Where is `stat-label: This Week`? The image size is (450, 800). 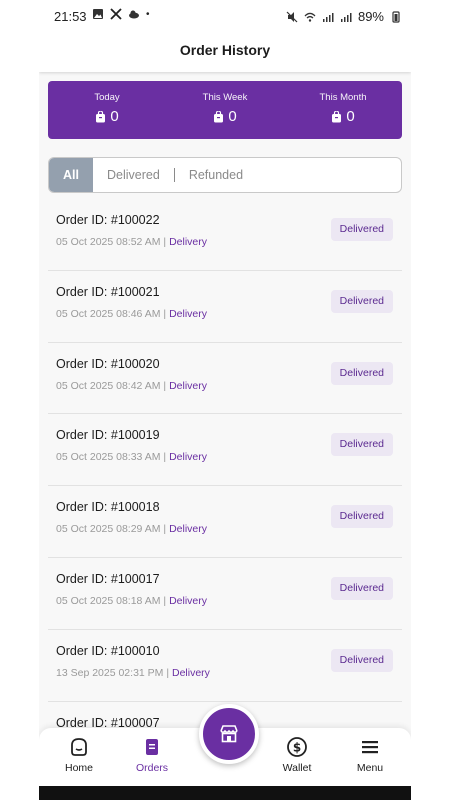 stat-label: This Week is located at coordinates (225, 97).